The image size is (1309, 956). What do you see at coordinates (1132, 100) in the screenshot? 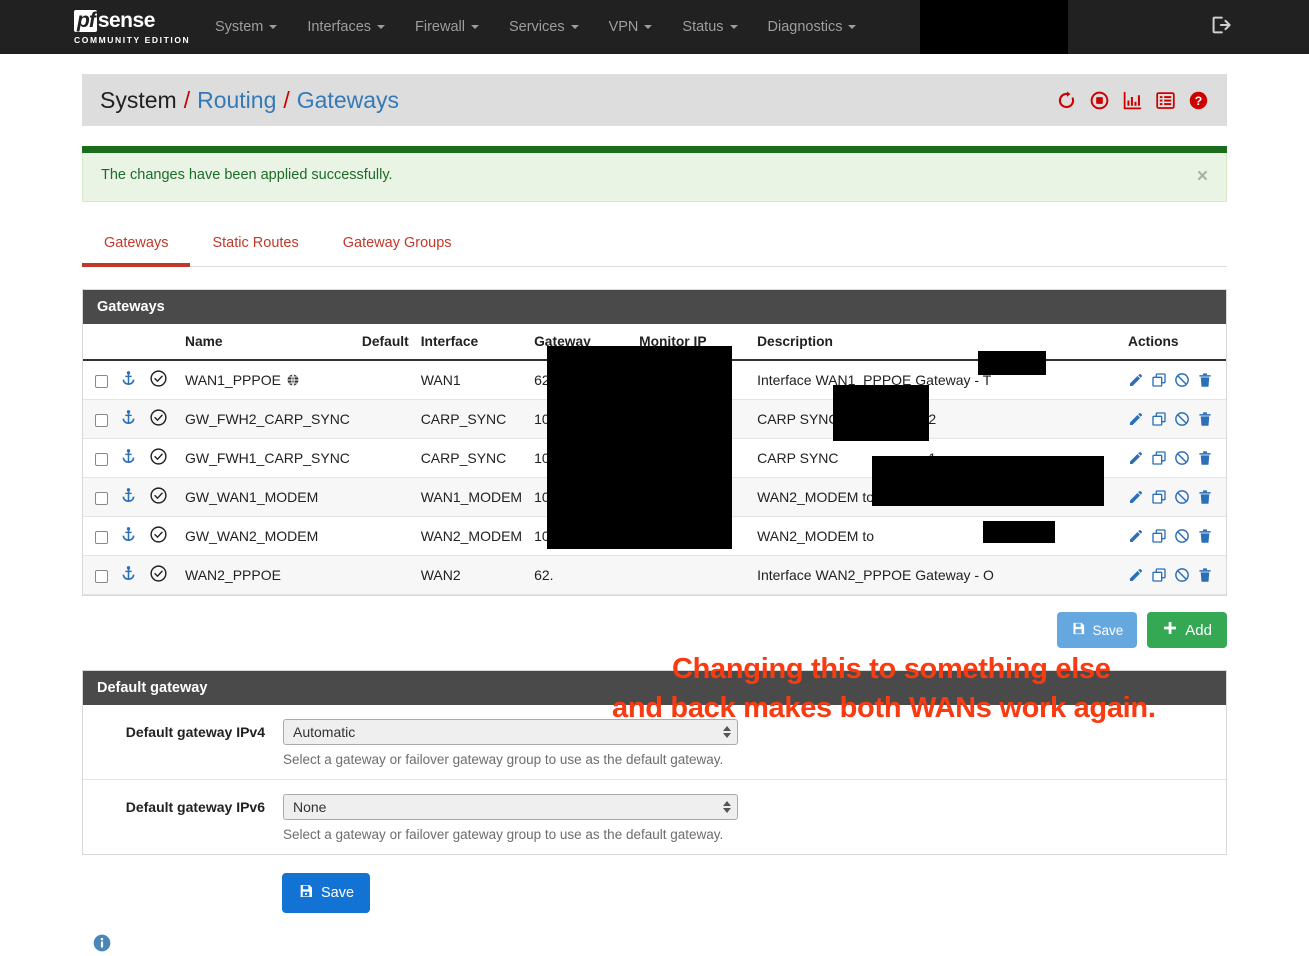
I see `chart-icon` at bounding box center [1132, 100].